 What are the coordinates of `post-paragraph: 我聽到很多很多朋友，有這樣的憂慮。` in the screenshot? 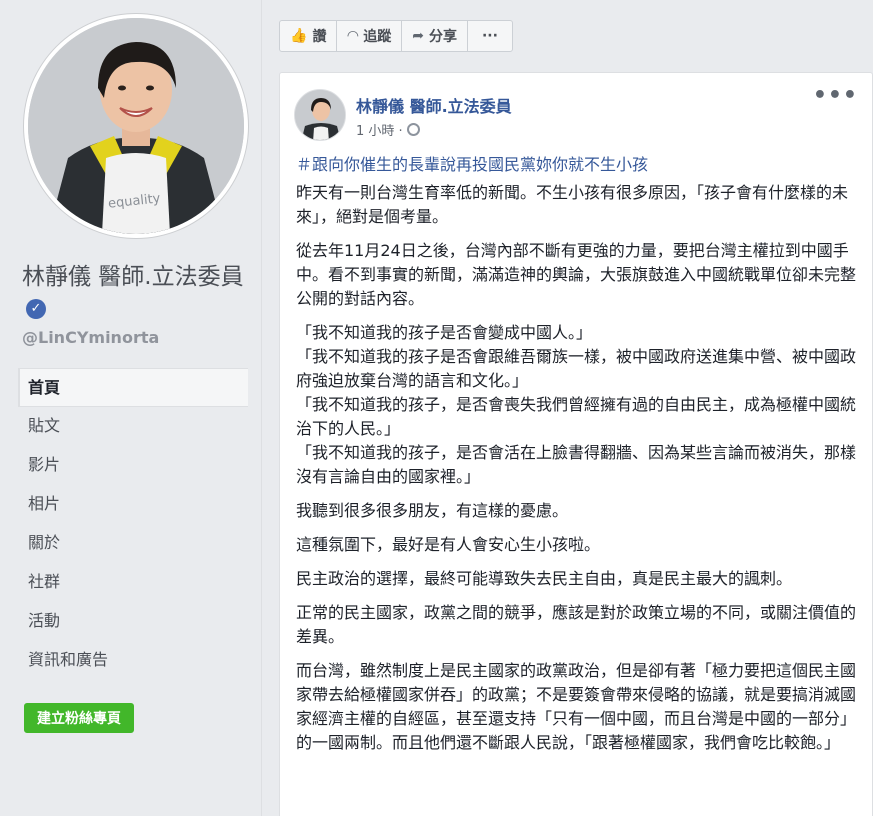 It's located at (432, 510).